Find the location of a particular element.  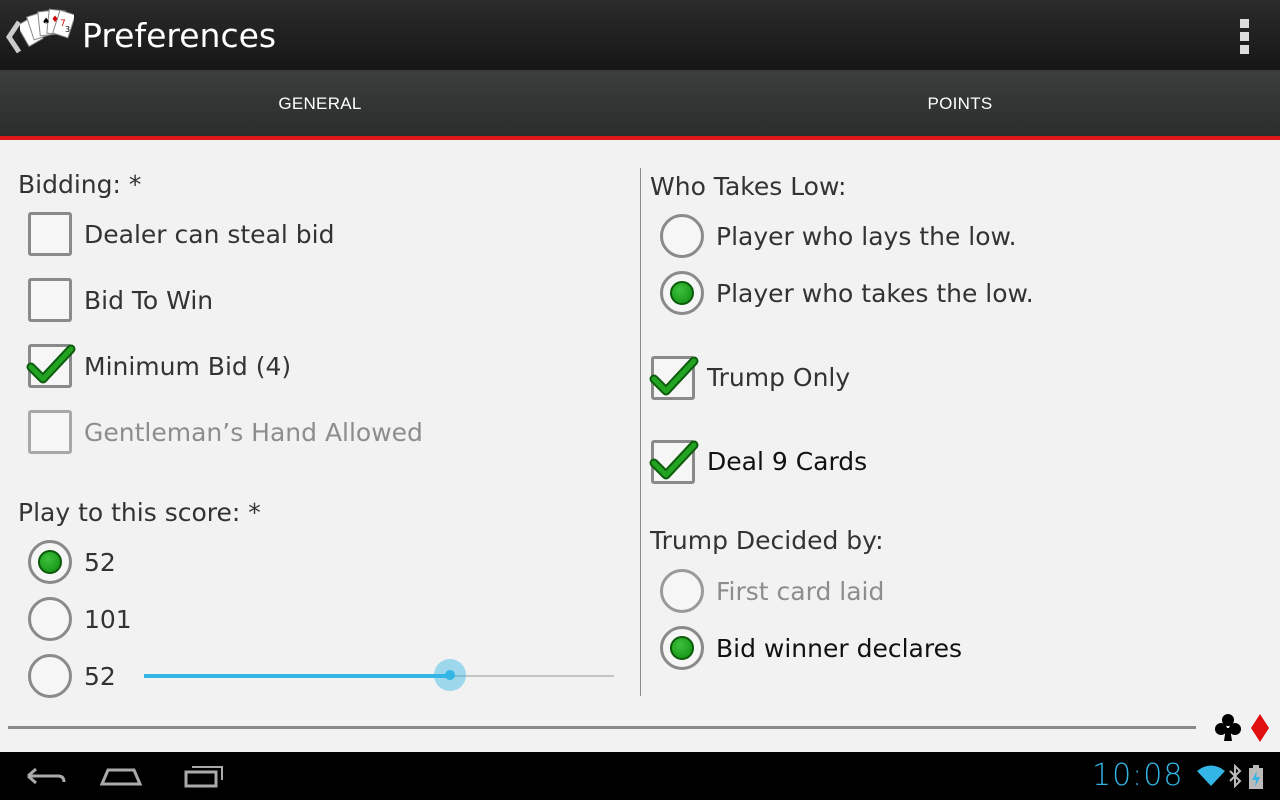

score-radio-custom is located at coordinates (50, 676).